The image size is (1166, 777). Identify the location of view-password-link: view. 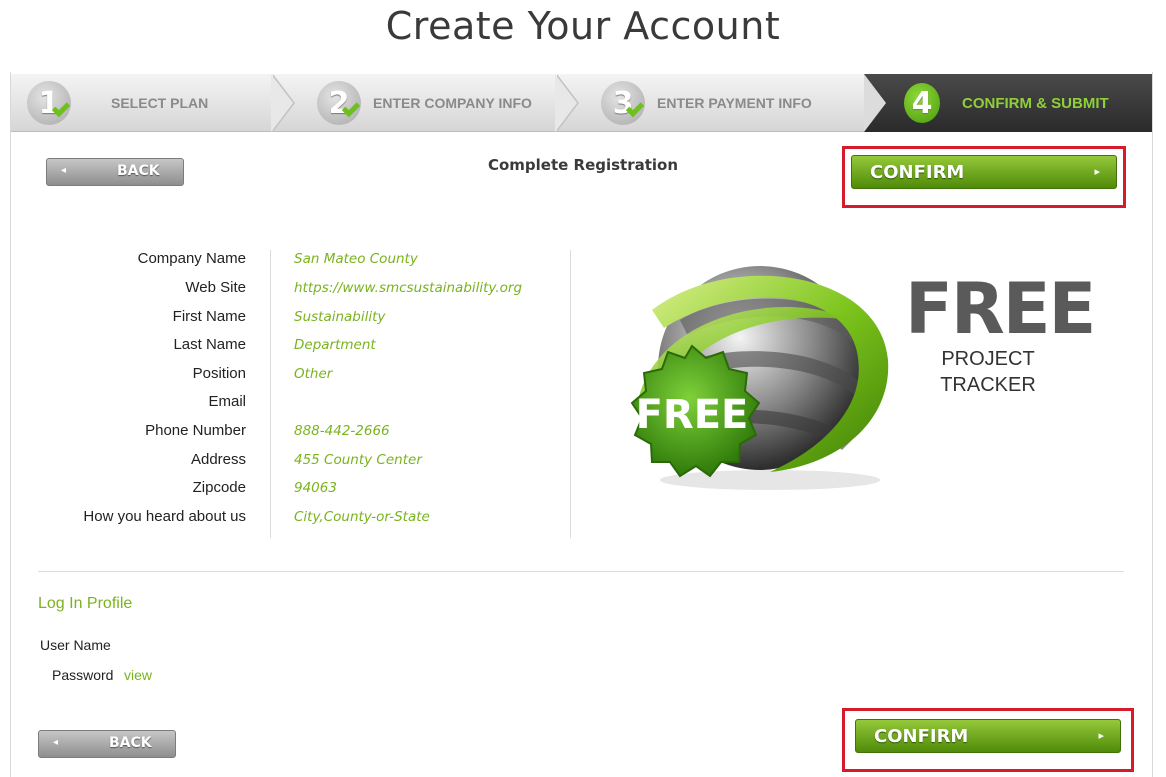
(138, 675).